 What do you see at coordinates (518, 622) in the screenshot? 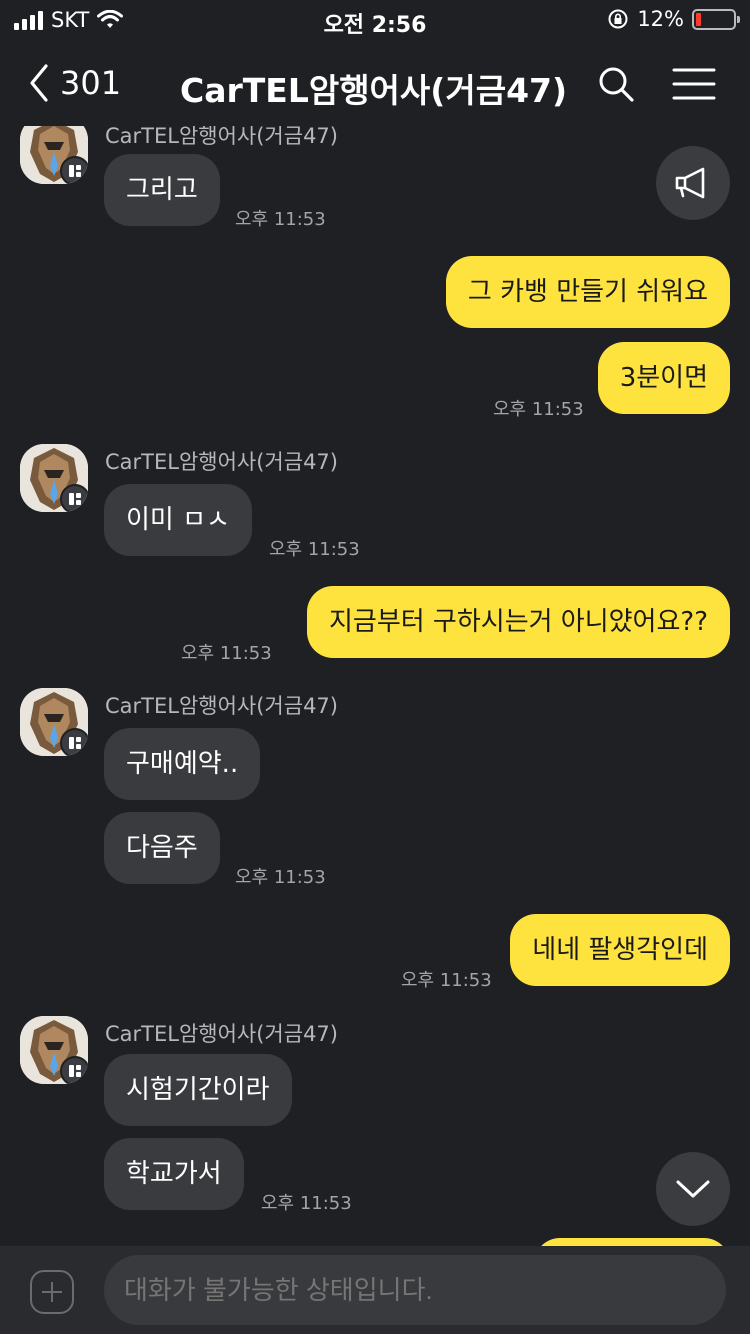
I see `message-bubble-mine: 지금부터 구하시는거 아니얐어요??` at bounding box center [518, 622].